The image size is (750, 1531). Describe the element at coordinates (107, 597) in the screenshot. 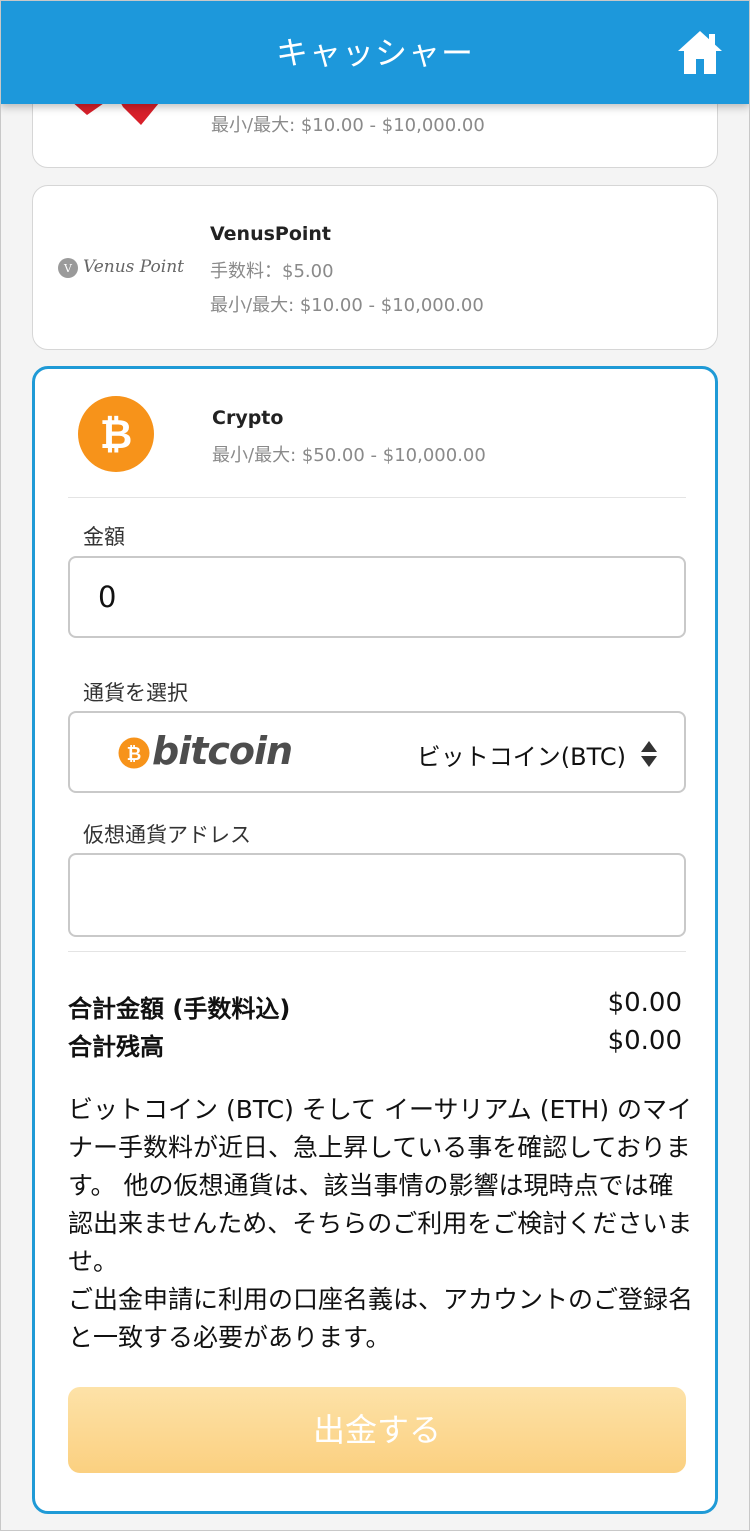

I see `amount-value: 0` at that location.